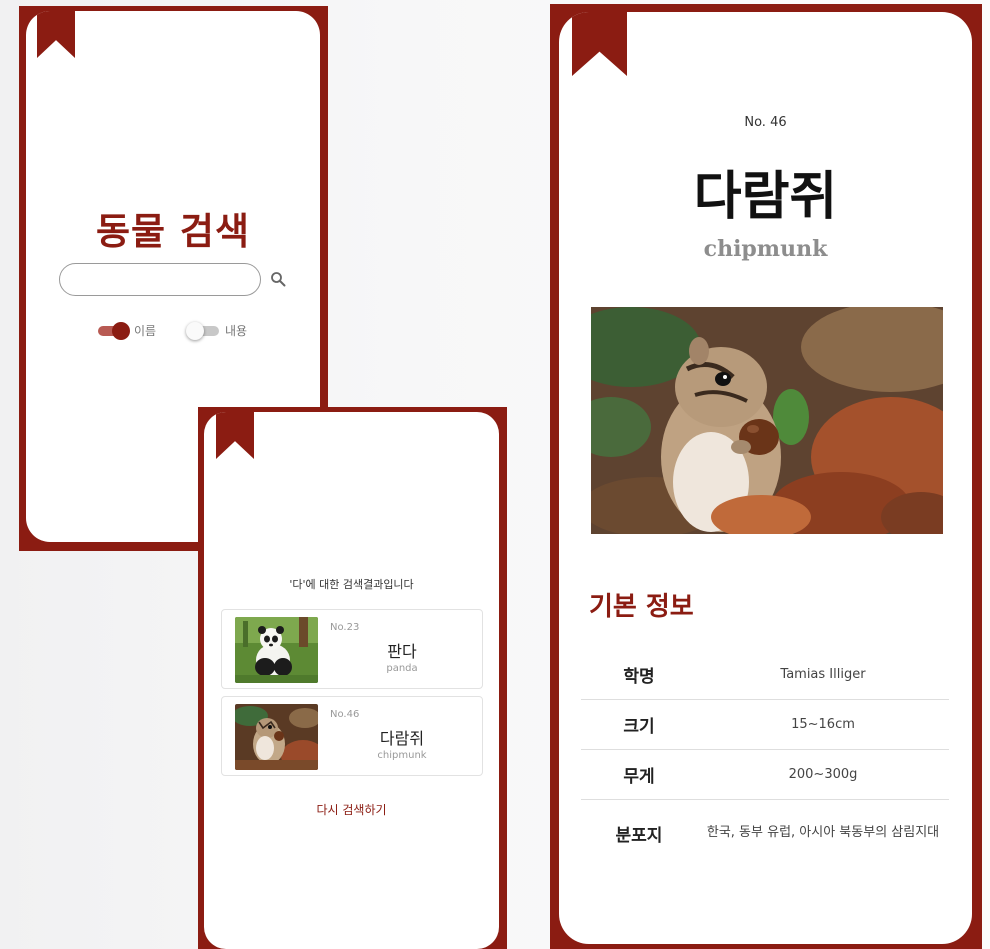  What do you see at coordinates (765, 775) in the screenshot?
I see `info-row: 무게 200~300g` at bounding box center [765, 775].